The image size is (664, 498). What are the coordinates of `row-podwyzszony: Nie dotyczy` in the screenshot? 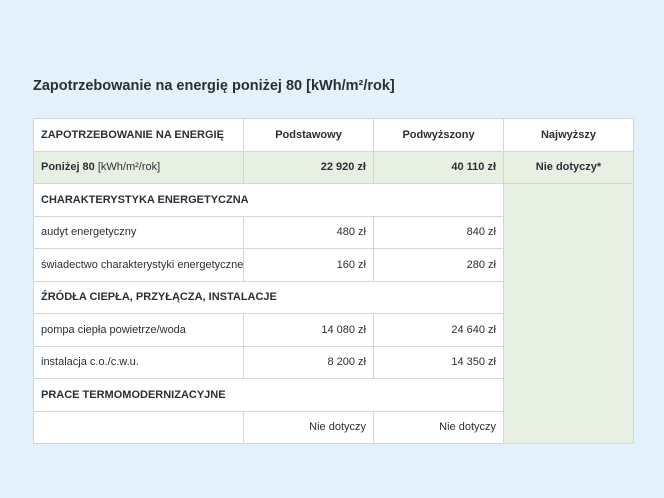 It's located at (438, 427).